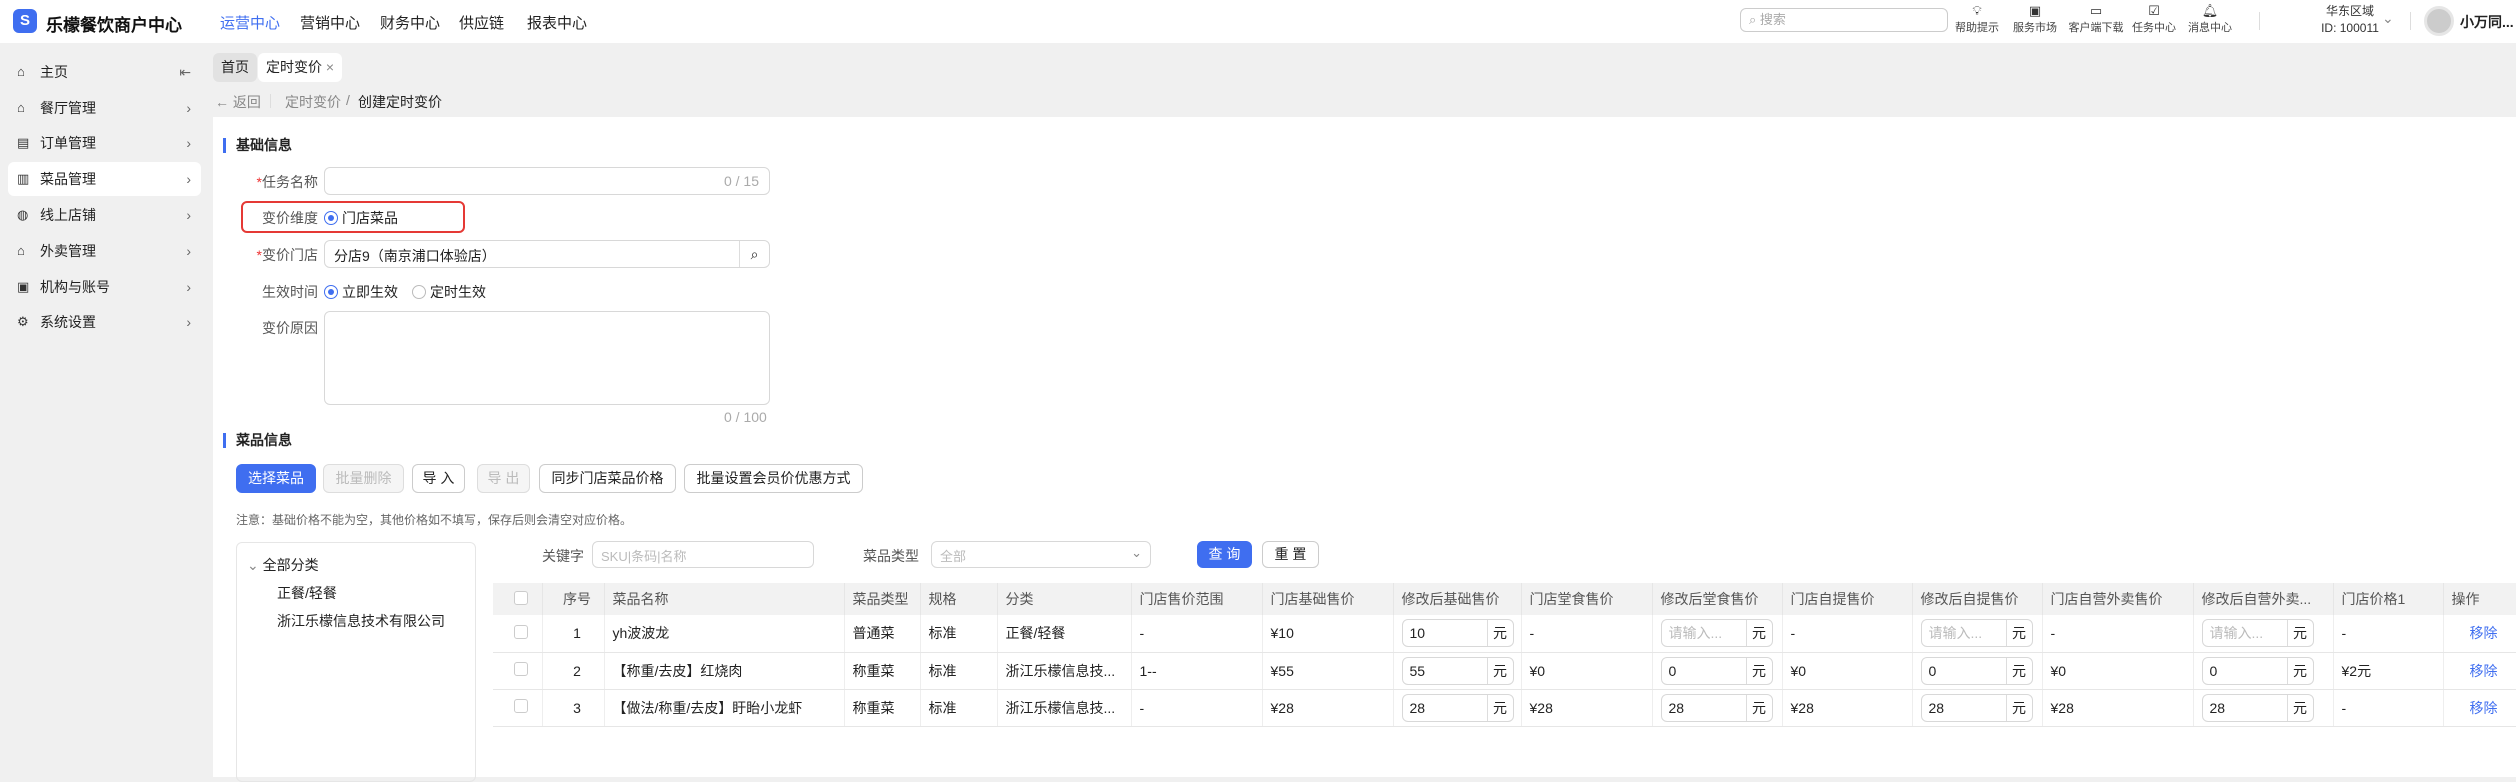 The image size is (2516, 782). I want to click on table-cell: 标准, so click(959, 708).